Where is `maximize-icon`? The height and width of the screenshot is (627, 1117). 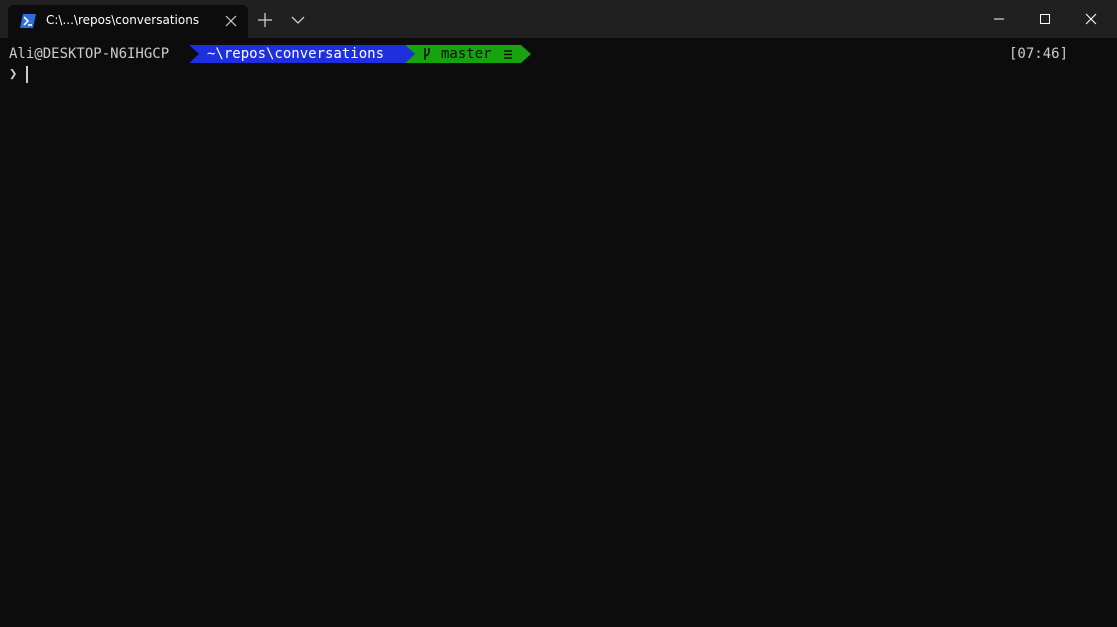 maximize-icon is located at coordinates (1045, 19).